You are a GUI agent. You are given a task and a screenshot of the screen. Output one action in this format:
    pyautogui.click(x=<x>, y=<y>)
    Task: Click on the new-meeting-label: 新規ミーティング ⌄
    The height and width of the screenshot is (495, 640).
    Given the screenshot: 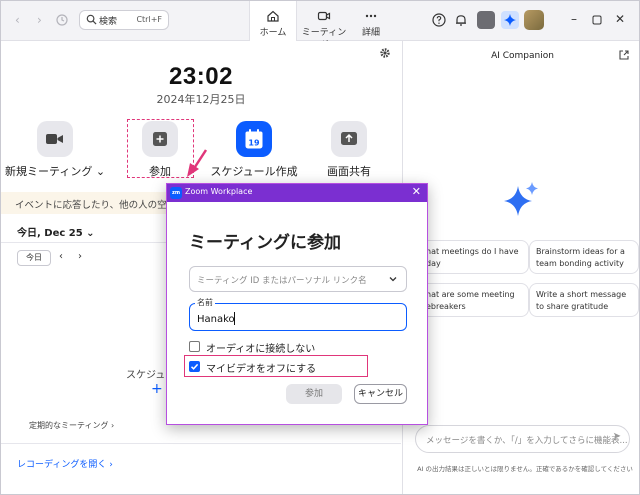 What is the action you would take?
    pyautogui.click(x=55, y=171)
    